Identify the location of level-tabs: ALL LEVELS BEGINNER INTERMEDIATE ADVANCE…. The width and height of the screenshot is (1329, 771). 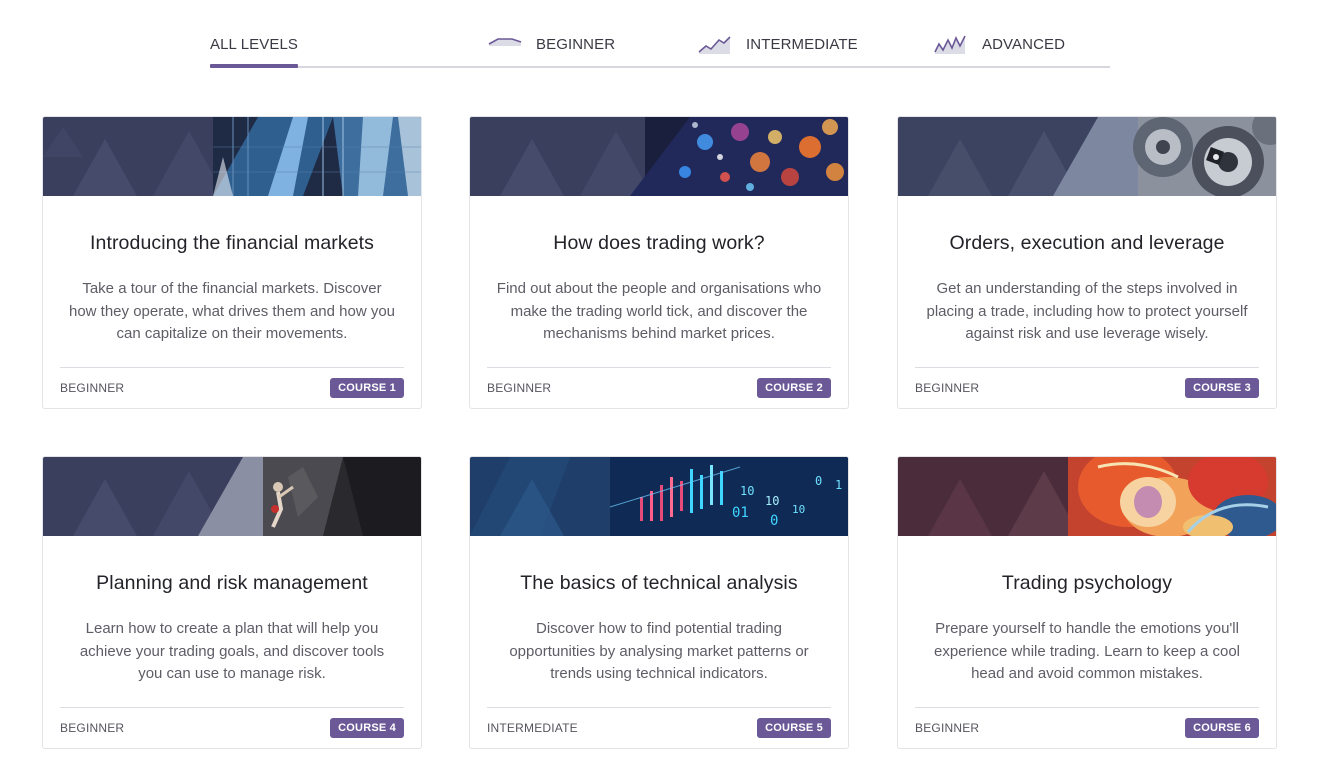
(660, 46).